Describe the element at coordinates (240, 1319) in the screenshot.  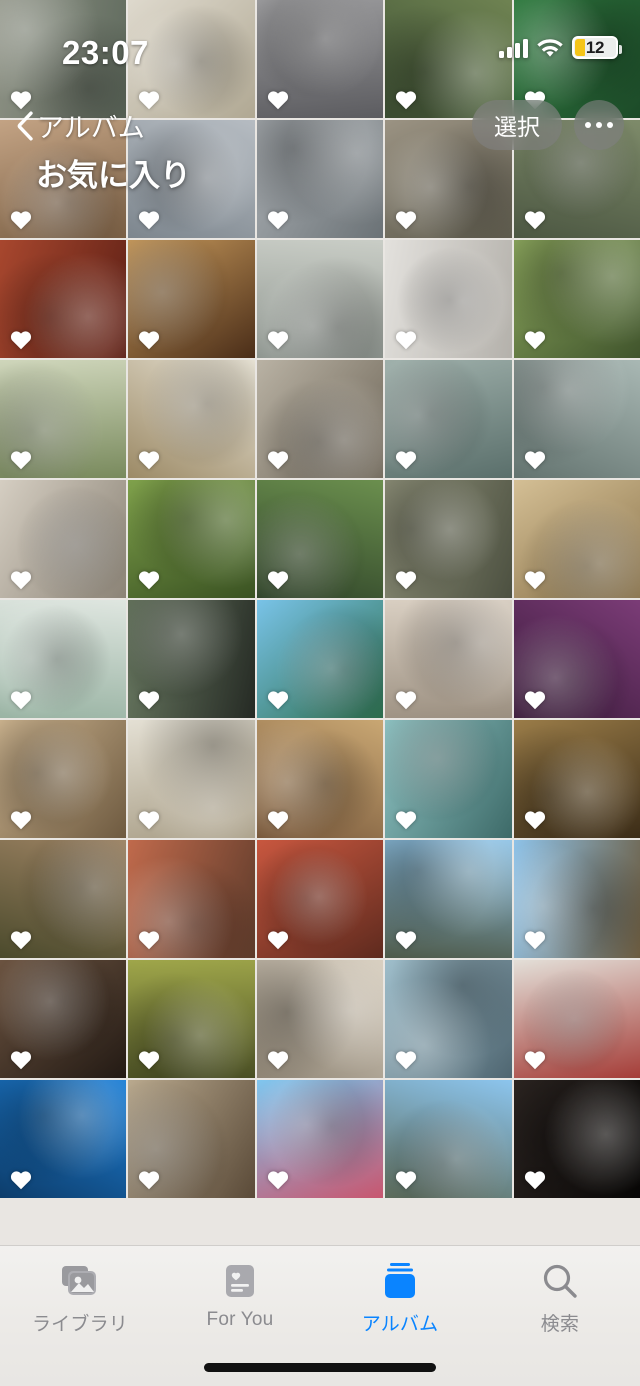
I see `tab-for-you-label: For You` at that location.